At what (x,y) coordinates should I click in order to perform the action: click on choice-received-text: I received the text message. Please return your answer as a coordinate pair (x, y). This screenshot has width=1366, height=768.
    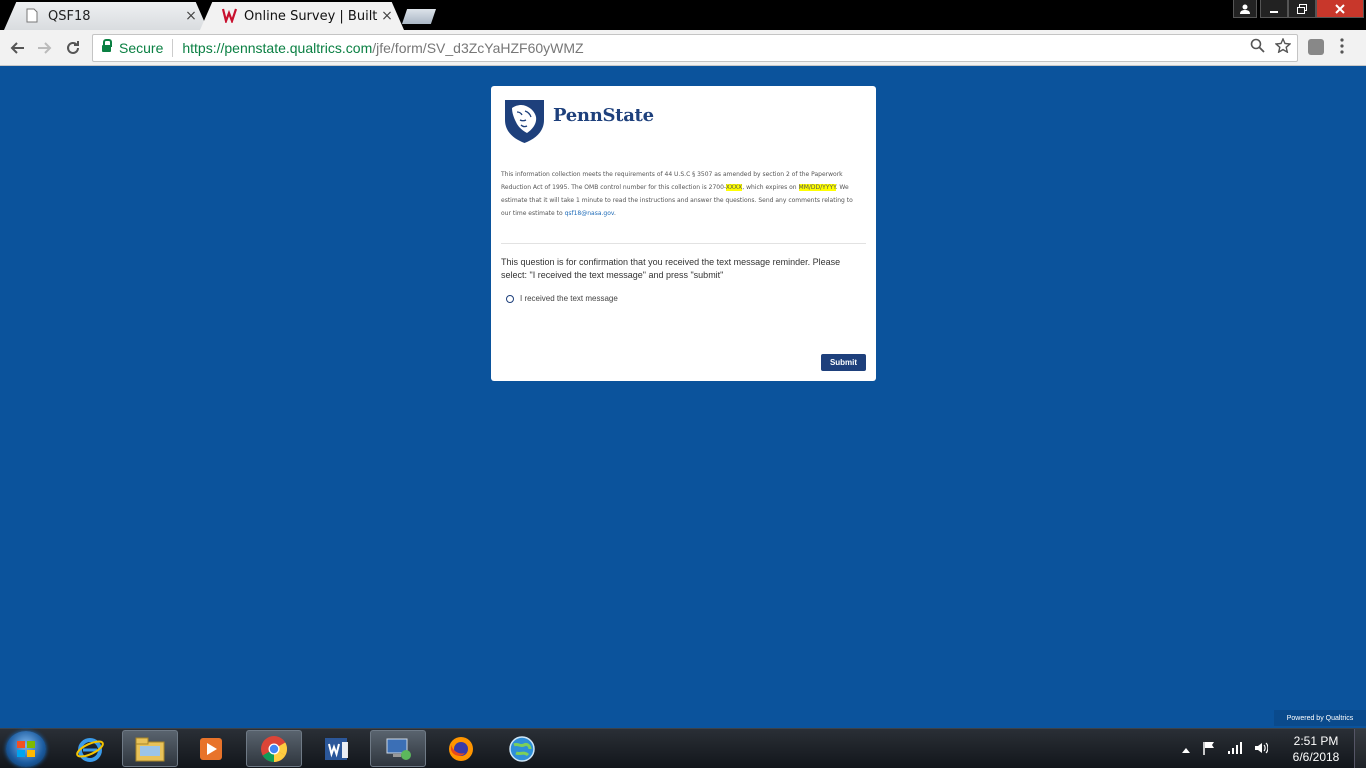
    Looking at the image, I should click on (562, 298).